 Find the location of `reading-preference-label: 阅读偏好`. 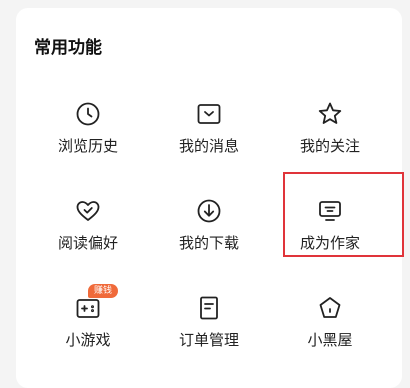

reading-preference-label: 阅读偏好 is located at coordinates (87, 243).